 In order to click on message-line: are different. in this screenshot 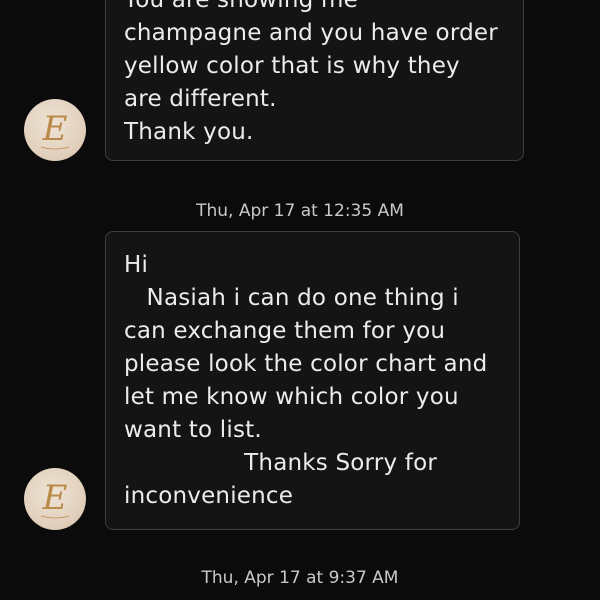, I will do `click(200, 99)`.